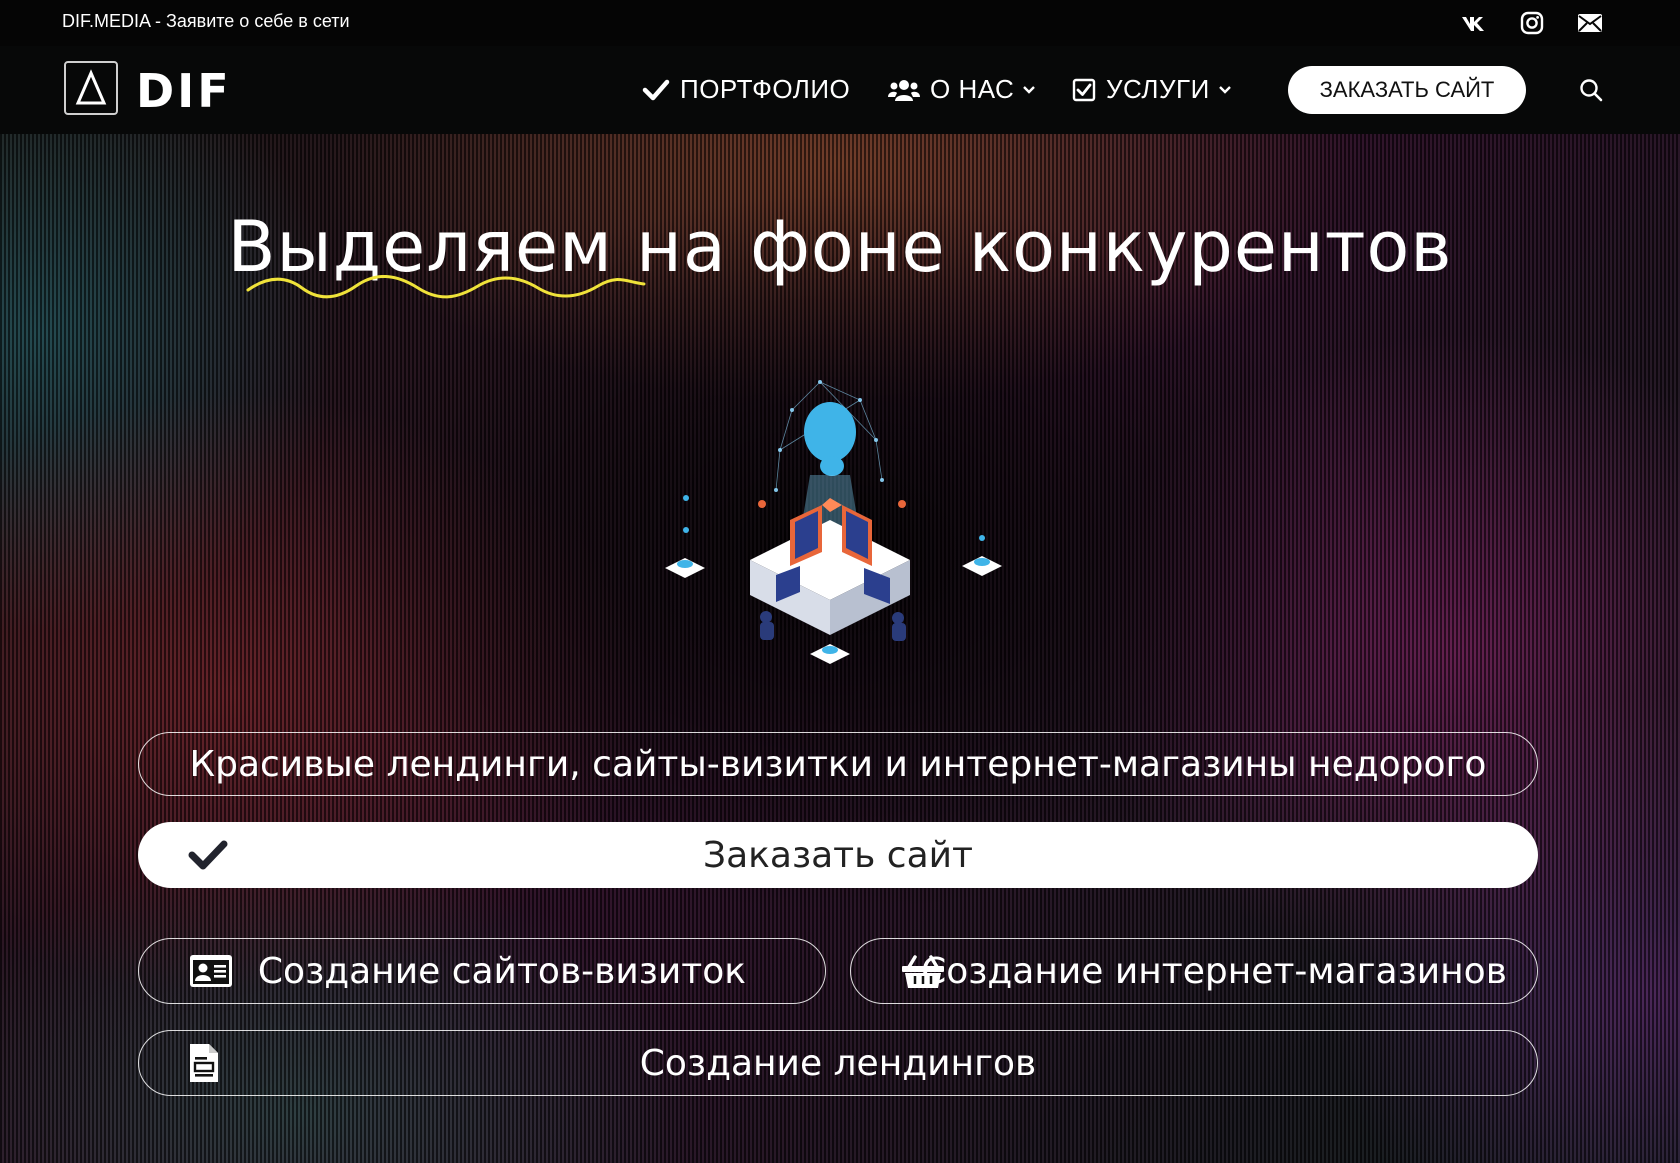  I want to click on service-label: Создание лендингов, so click(838, 1063).